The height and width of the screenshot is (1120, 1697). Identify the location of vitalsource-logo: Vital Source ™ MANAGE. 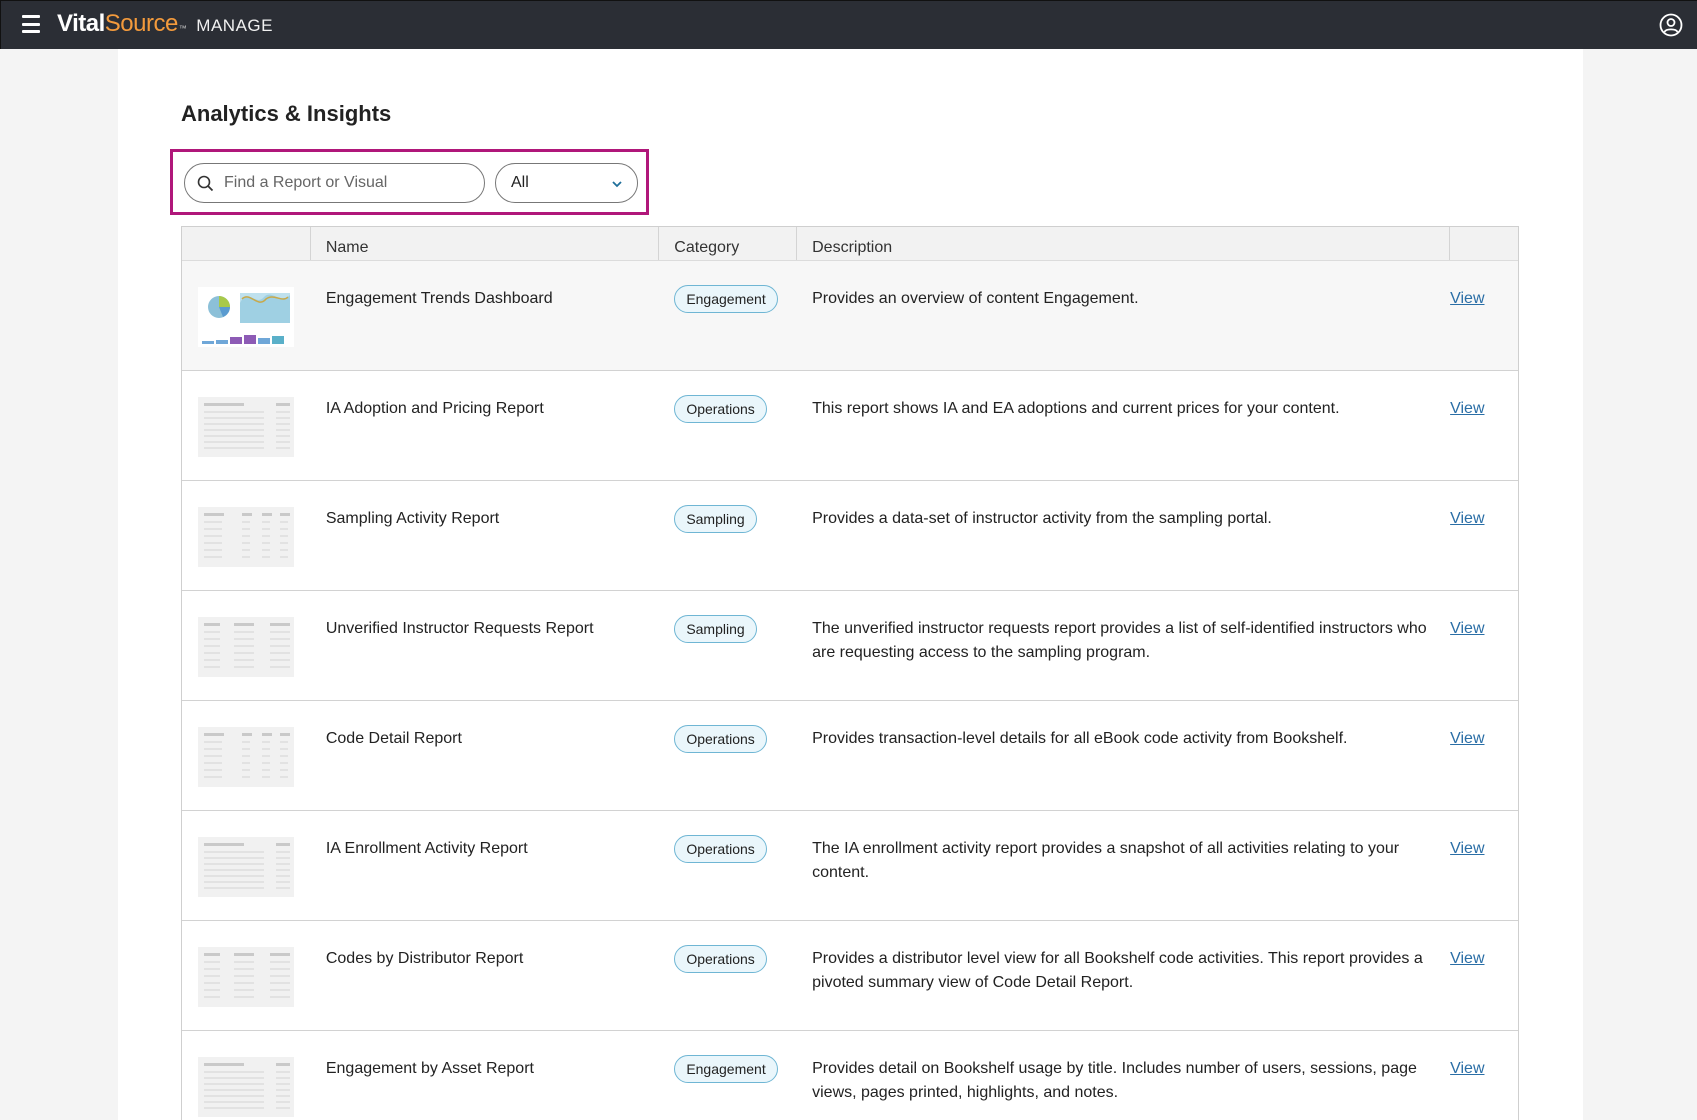
(165, 24).